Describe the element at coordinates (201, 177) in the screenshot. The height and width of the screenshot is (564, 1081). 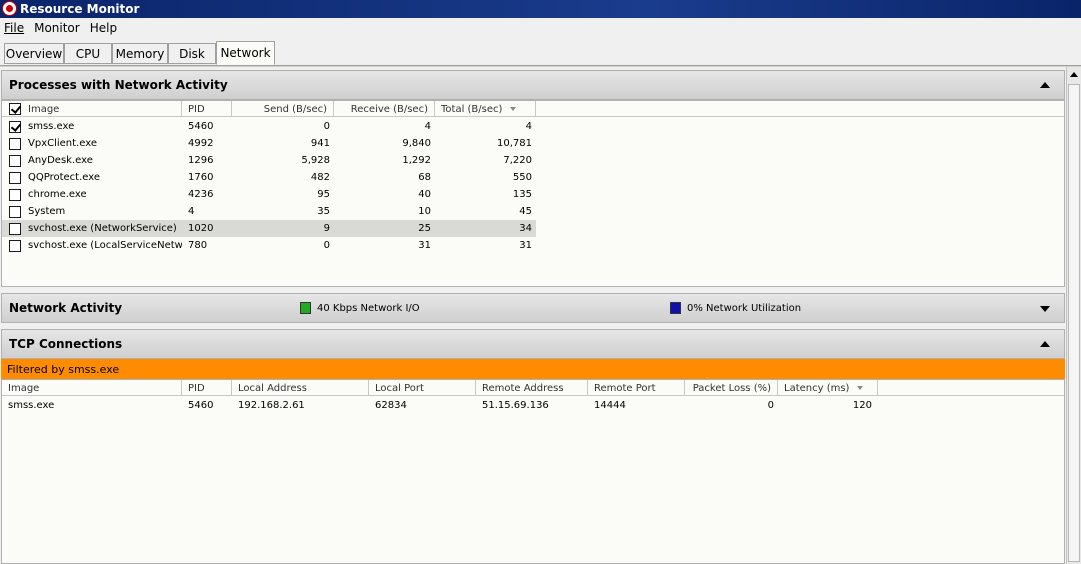
I see `cell-pid: 1760` at that location.